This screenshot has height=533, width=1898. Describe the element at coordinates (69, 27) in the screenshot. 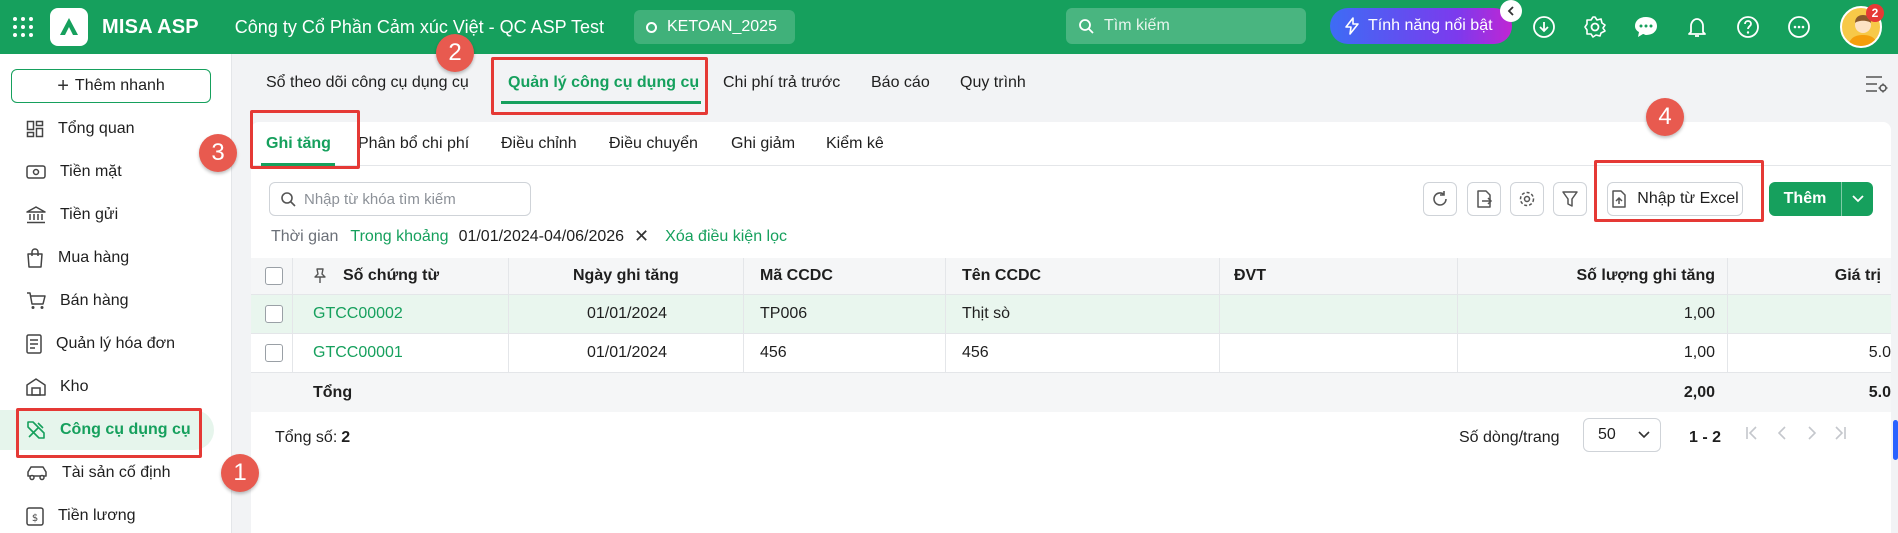

I see `misa-logo-icon` at that location.